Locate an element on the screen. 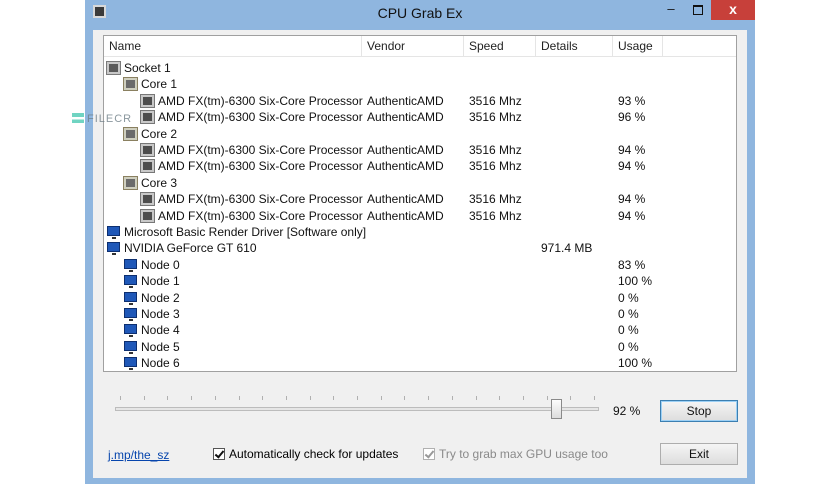 The image size is (836, 484). title-bar: CPU Grab Ex – x is located at coordinates (420, 13).